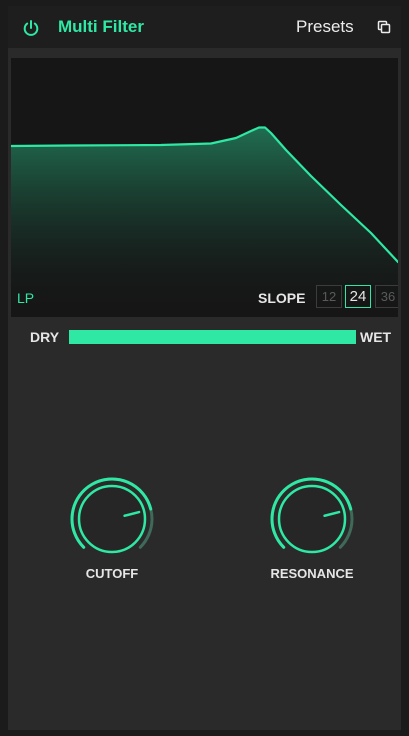  What do you see at coordinates (312, 573) in the screenshot?
I see `resonance-label: RESONANCE` at bounding box center [312, 573].